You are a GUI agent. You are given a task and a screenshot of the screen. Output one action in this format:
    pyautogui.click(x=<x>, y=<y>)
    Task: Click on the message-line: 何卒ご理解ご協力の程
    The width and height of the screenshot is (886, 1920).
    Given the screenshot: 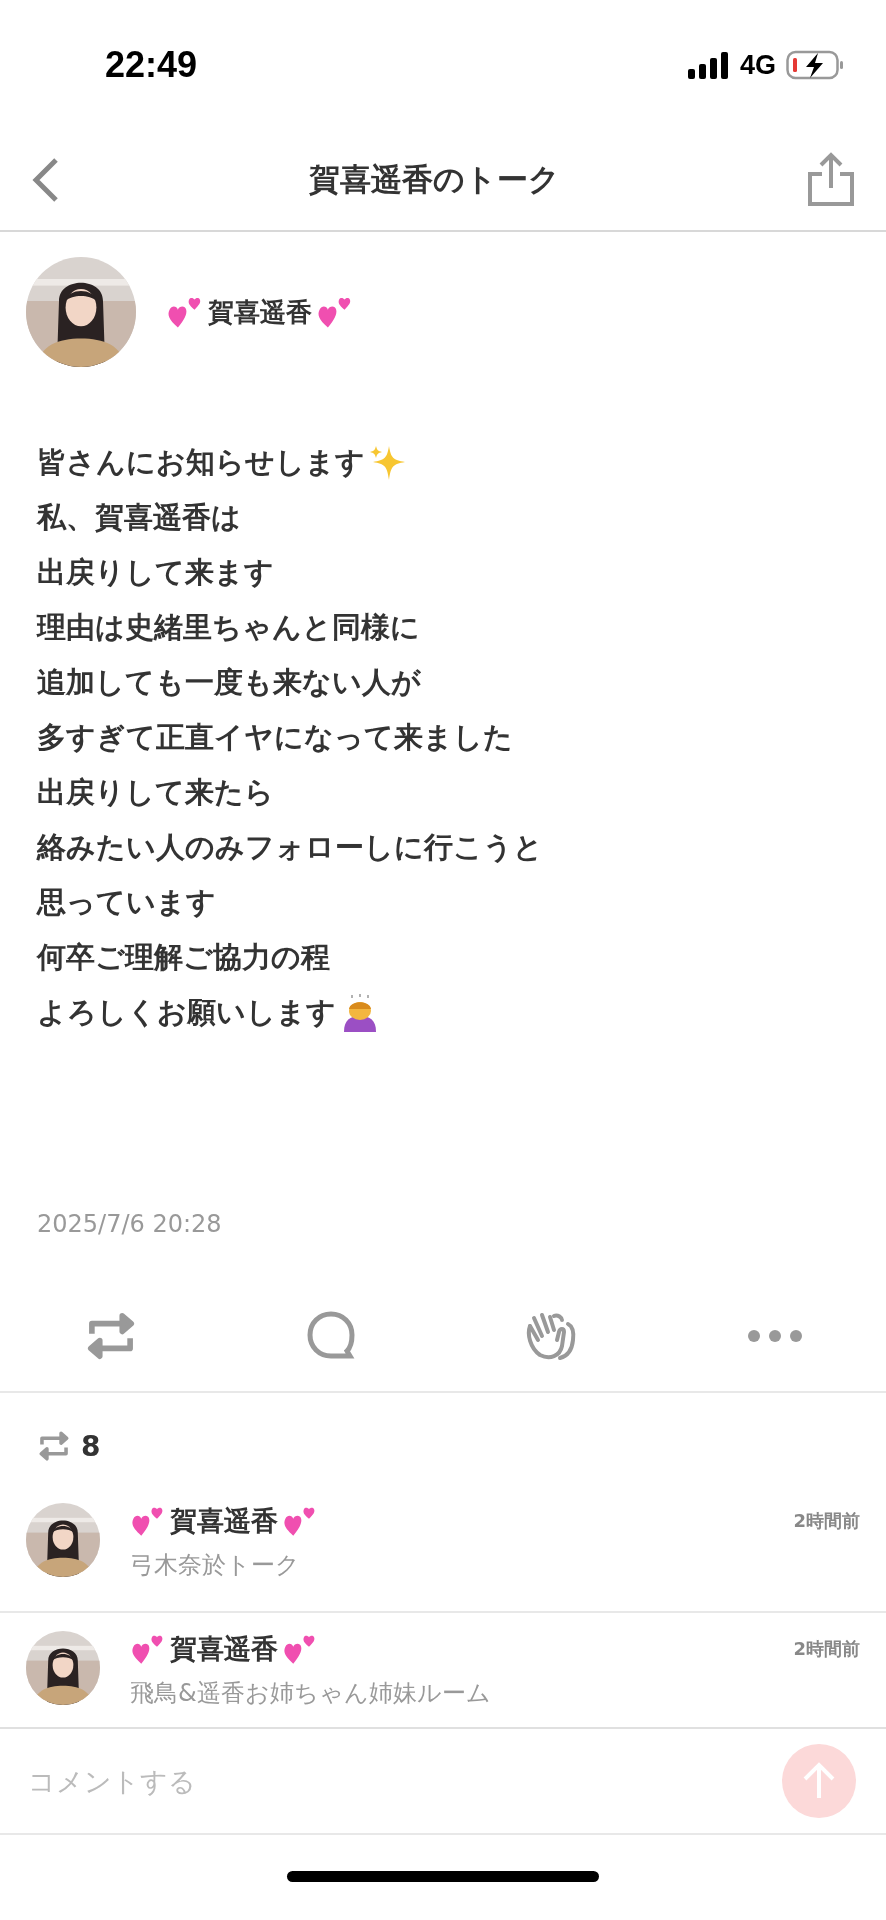 What is the action you would take?
    pyautogui.click(x=183, y=957)
    